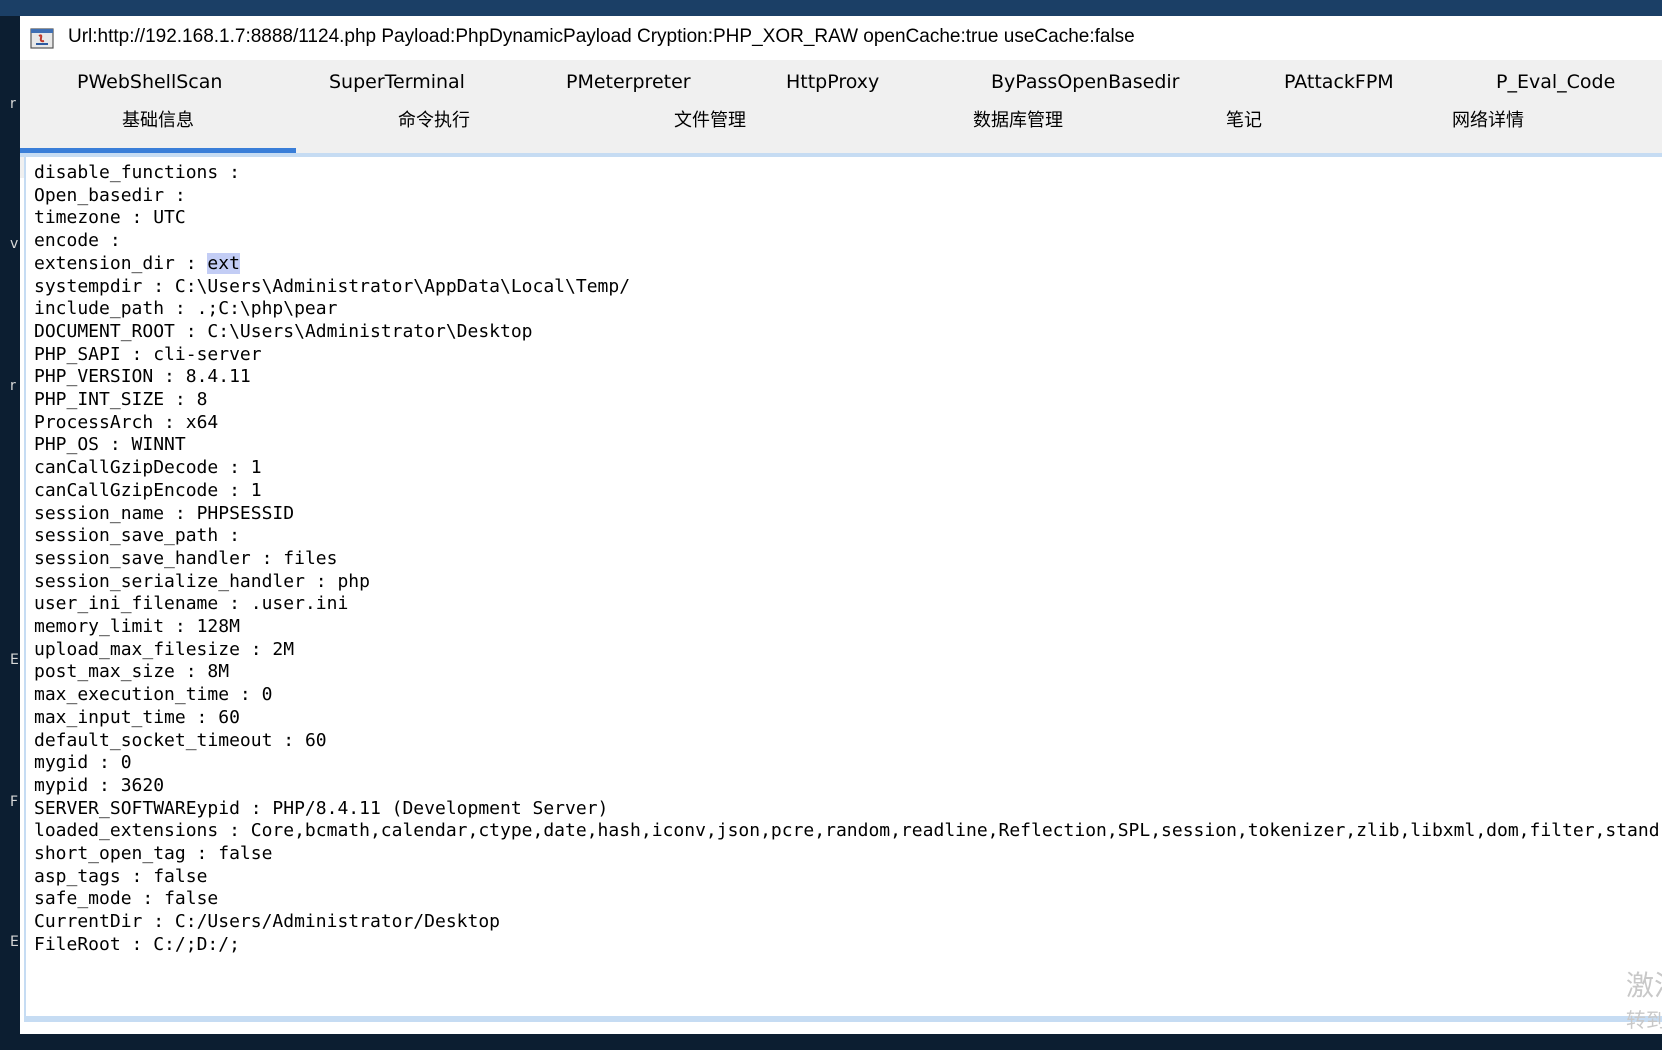 This screenshot has height=1050, width=1662. What do you see at coordinates (126, 172) in the screenshot?
I see `info-key: disable_functions` at bounding box center [126, 172].